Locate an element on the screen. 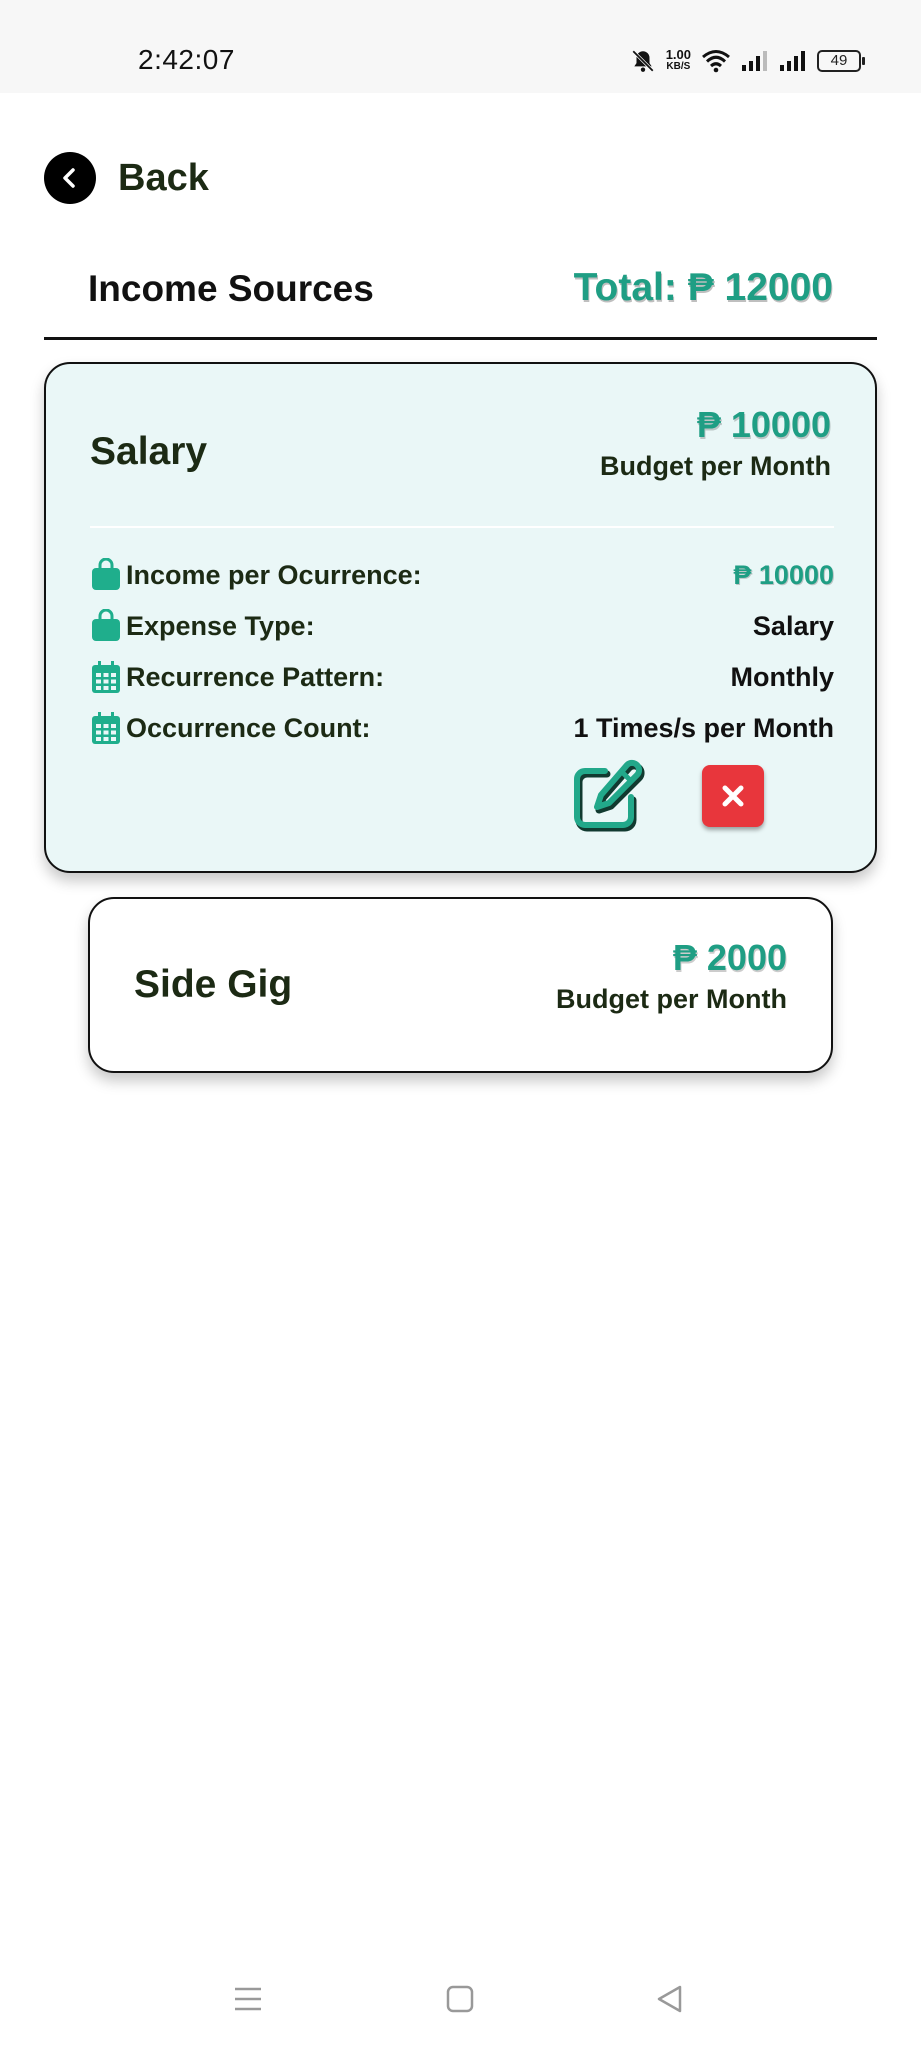  back-label: Back is located at coordinates (163, 177).